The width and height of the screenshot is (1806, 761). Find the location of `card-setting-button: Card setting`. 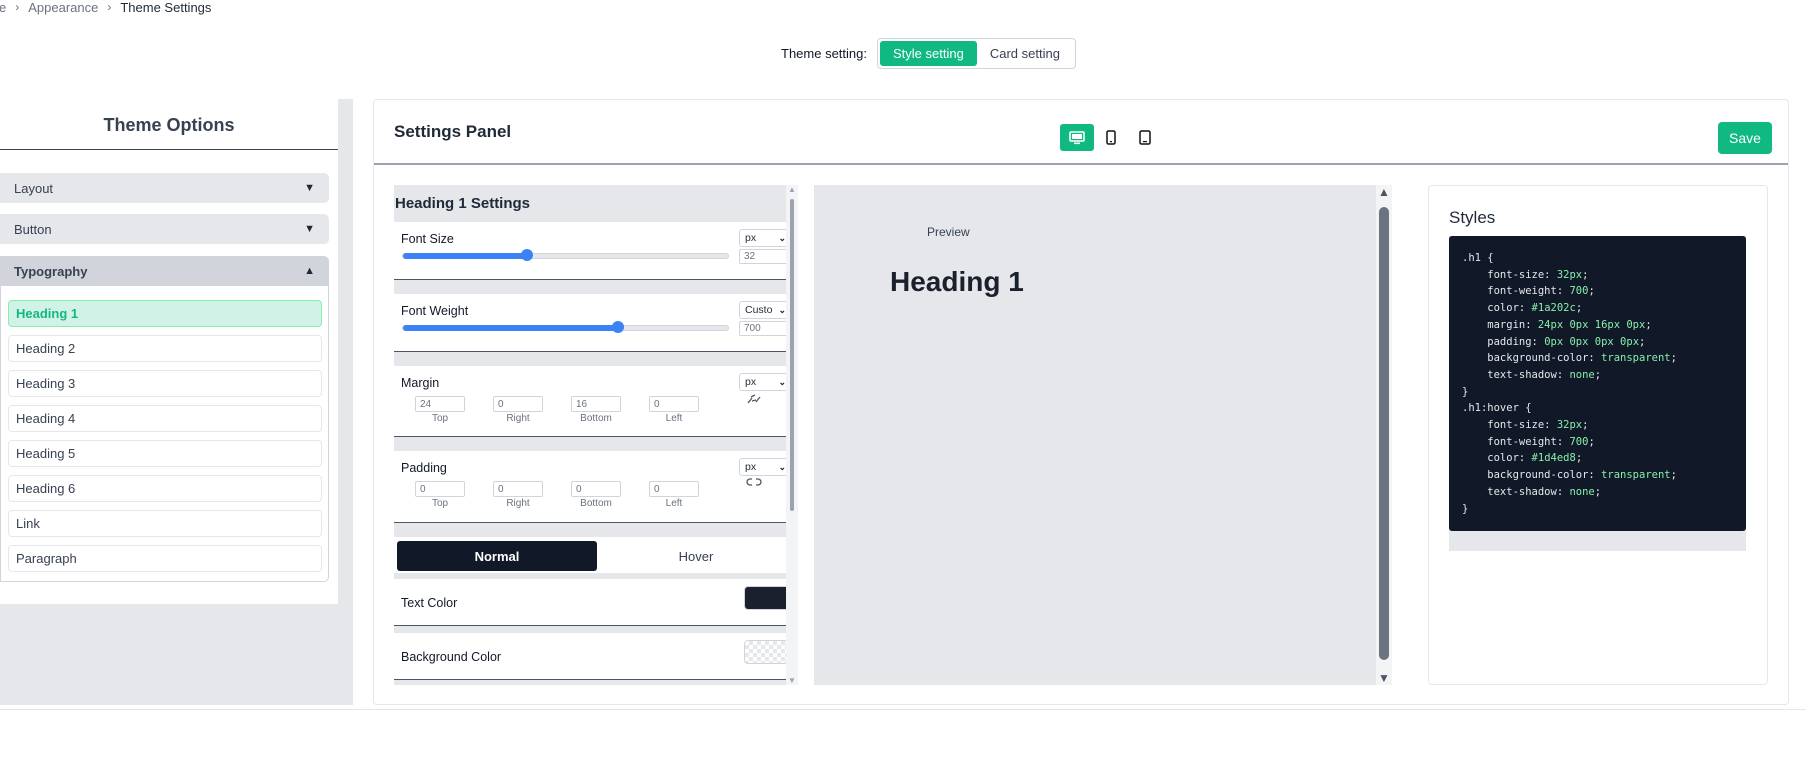

card-setting-button: Card setting is located at coordinates (1025, 53).